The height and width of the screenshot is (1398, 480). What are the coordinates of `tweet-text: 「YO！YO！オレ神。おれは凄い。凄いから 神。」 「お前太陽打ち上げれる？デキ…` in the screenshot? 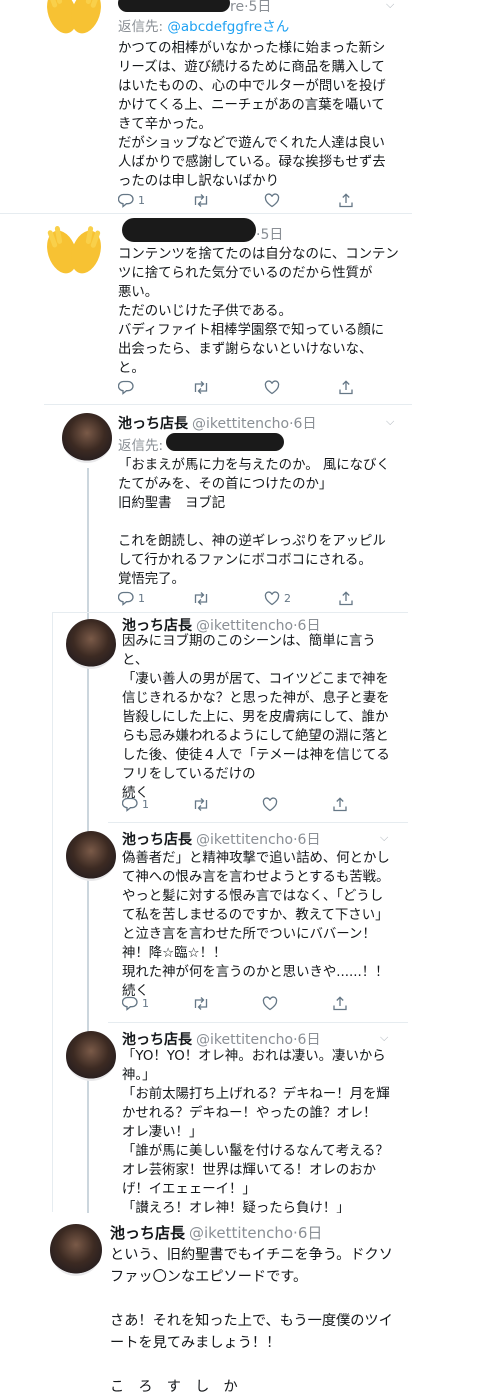 It's located at (256, 1131).